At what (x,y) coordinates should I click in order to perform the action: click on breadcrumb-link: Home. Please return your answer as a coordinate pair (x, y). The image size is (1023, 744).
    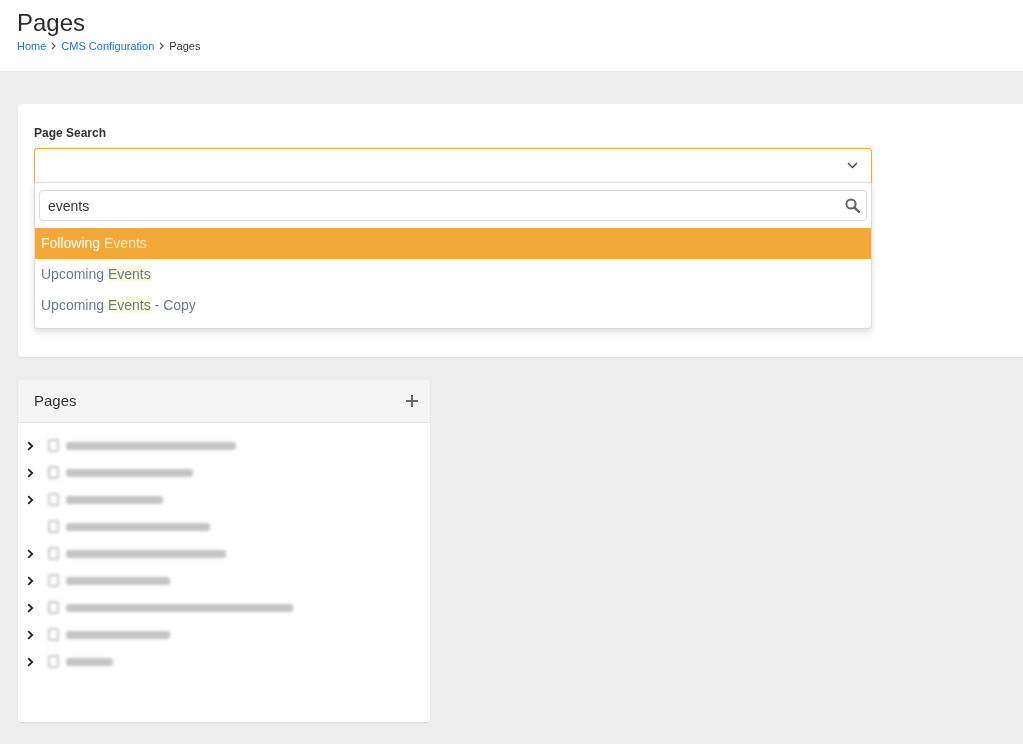
    Looking at the image, I should click on (32, 46).